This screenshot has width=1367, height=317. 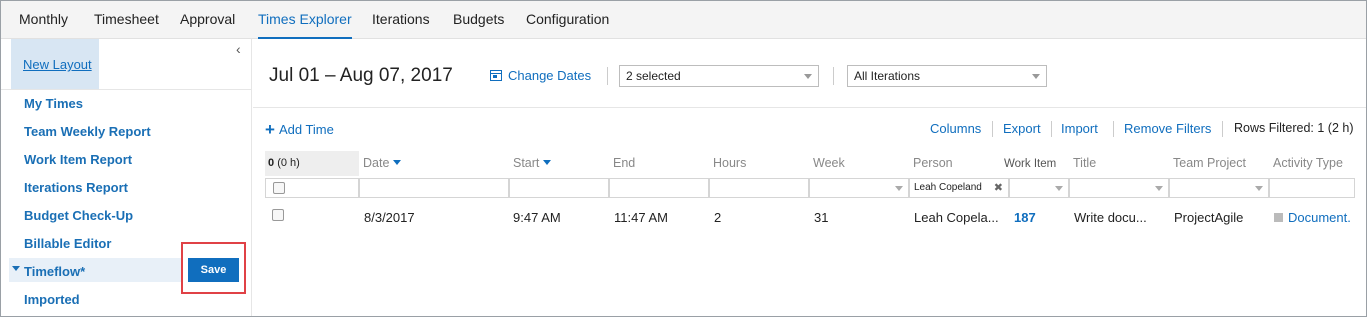 I want to click on column-header-week: Week, so click(x=829, y=163).